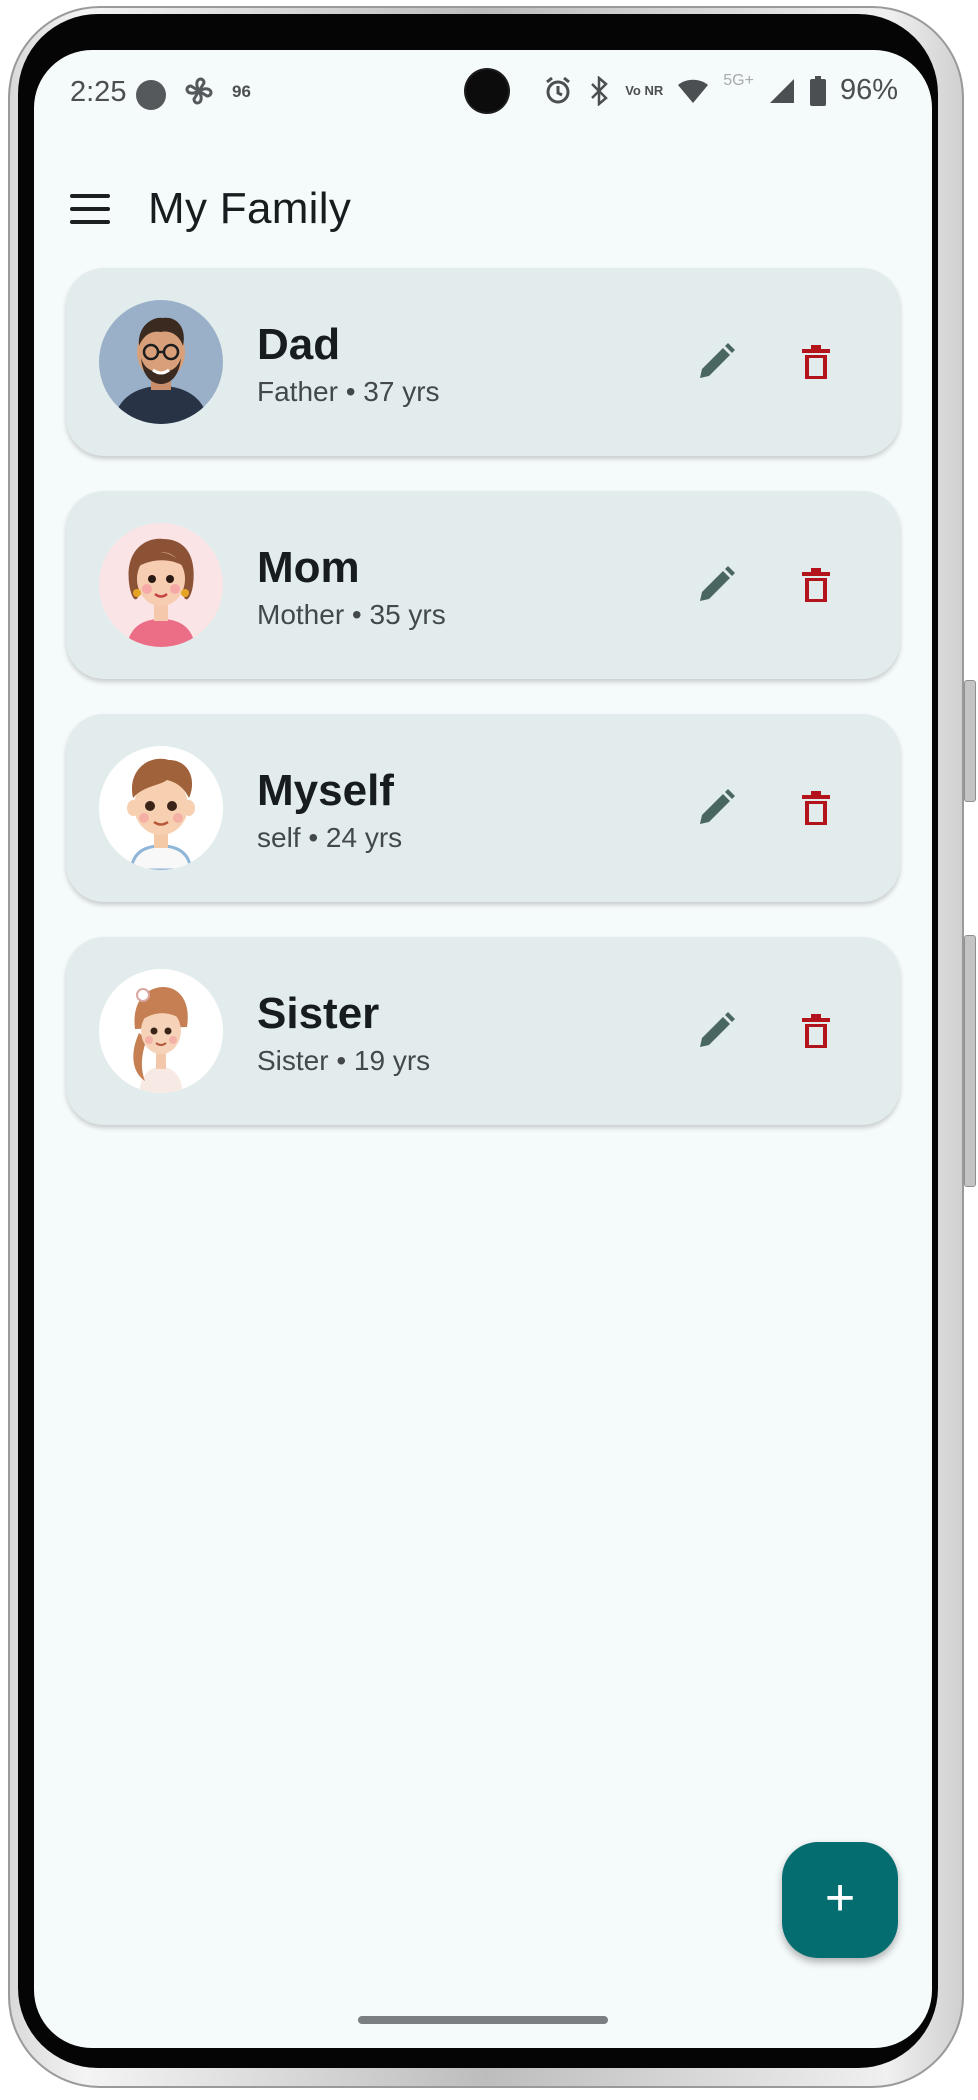 This screenshot has height=2100, width=978. Describe the element at coordinates (817, 90) in the screenshot. I see `battery-icon` at that location.